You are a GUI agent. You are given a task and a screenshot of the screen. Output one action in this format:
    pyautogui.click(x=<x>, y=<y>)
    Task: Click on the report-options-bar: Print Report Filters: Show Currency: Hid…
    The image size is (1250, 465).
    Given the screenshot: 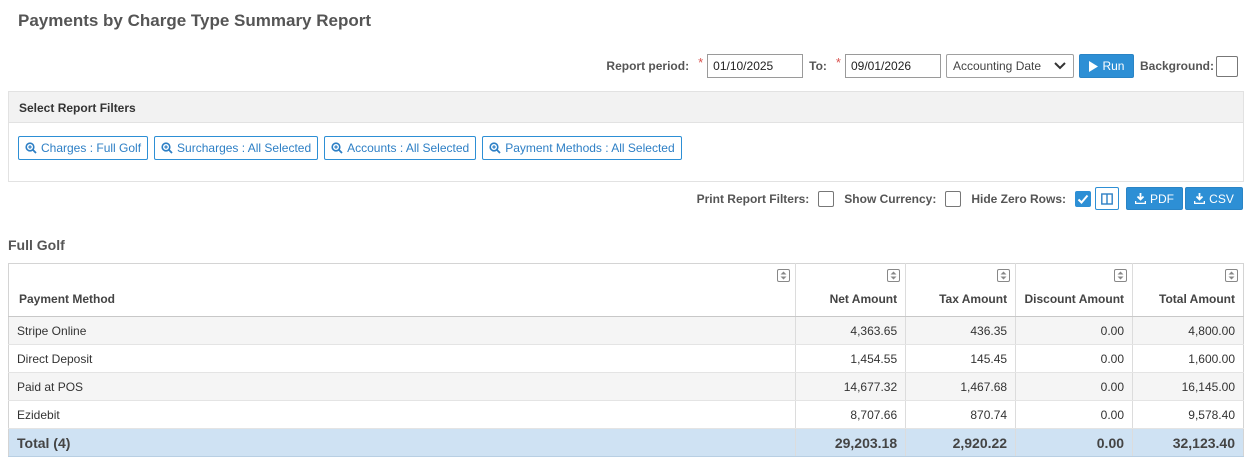 What is the action you would take?
    pyautogui.click(x=970, y=198)
    